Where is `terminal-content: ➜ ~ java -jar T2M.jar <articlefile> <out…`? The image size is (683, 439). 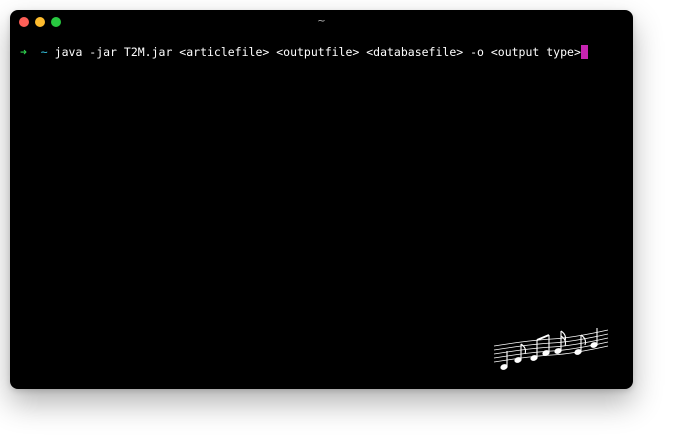 terminal-content: ➜ ~ java -jar T2M.jar <articlefile> <out… is located at coordinates (321, 52).